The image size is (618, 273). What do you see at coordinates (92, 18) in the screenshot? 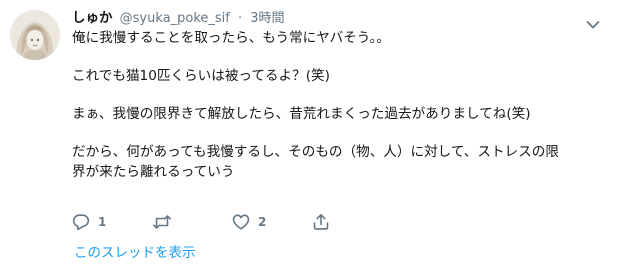
I see `display-name: しゅか` at bounding box center [92, 18].